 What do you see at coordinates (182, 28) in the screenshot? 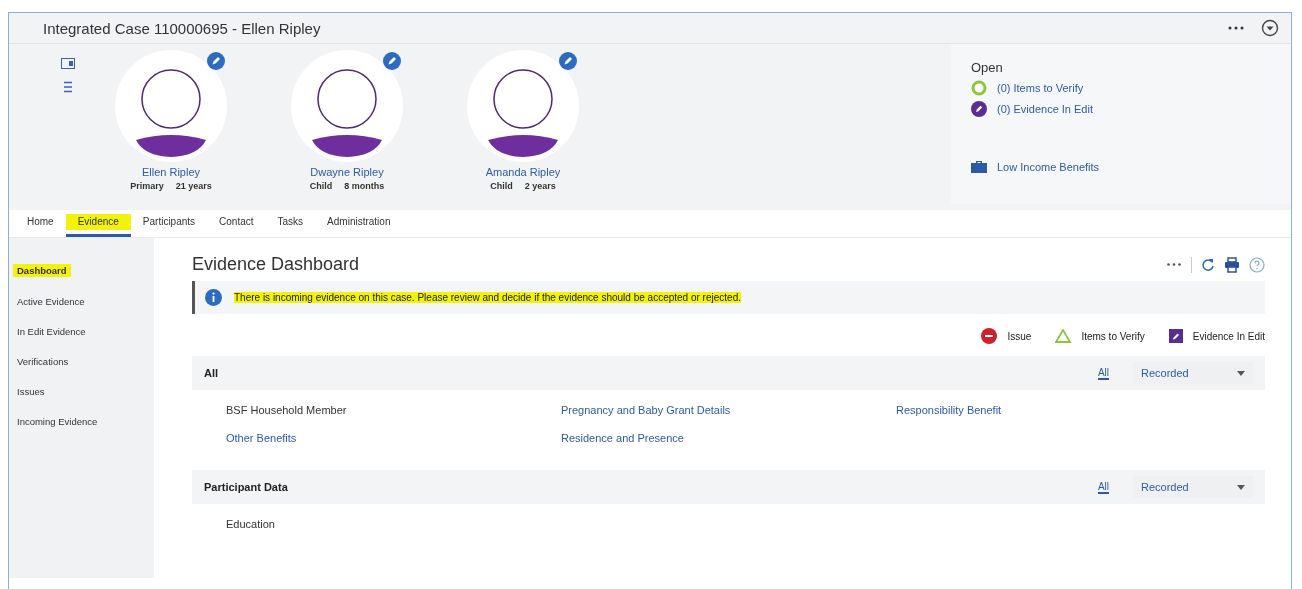
I see `window-title: Integrated Case 110000695 - Ellen Ripley` at bounding box center [182, 28].